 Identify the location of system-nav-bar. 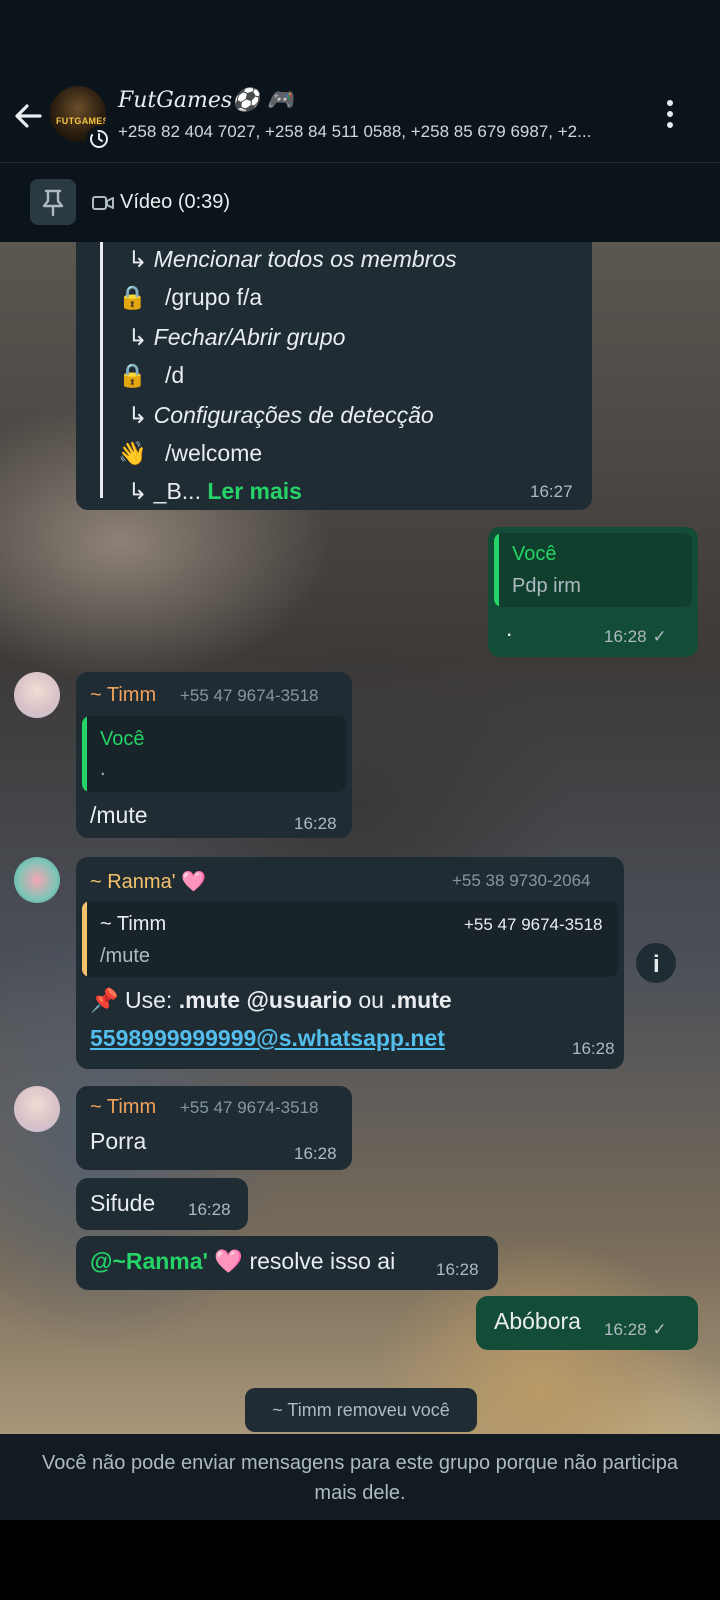
(360, 1560).